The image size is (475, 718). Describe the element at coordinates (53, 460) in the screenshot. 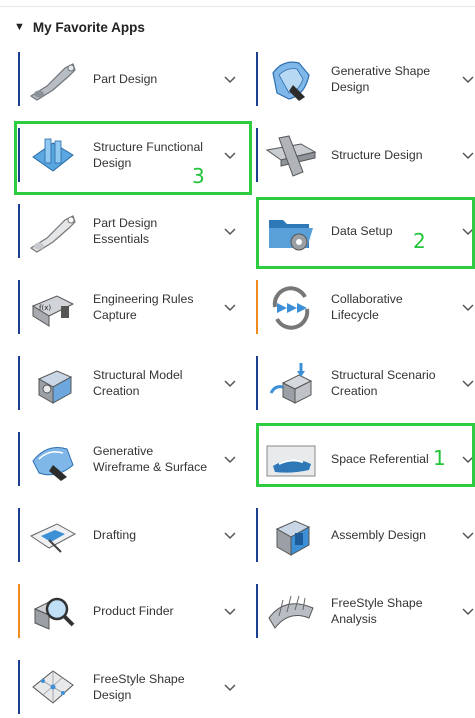

I see `generative-wireframe-icon` at that location.